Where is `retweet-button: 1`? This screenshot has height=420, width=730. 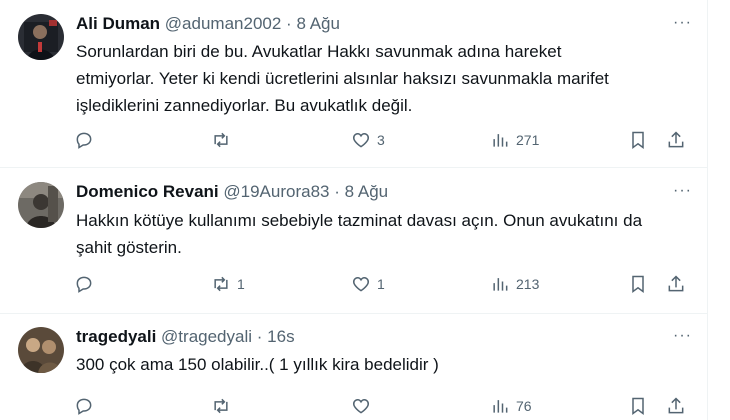
retweet-button: 1 is located at coordinates (228, 284).